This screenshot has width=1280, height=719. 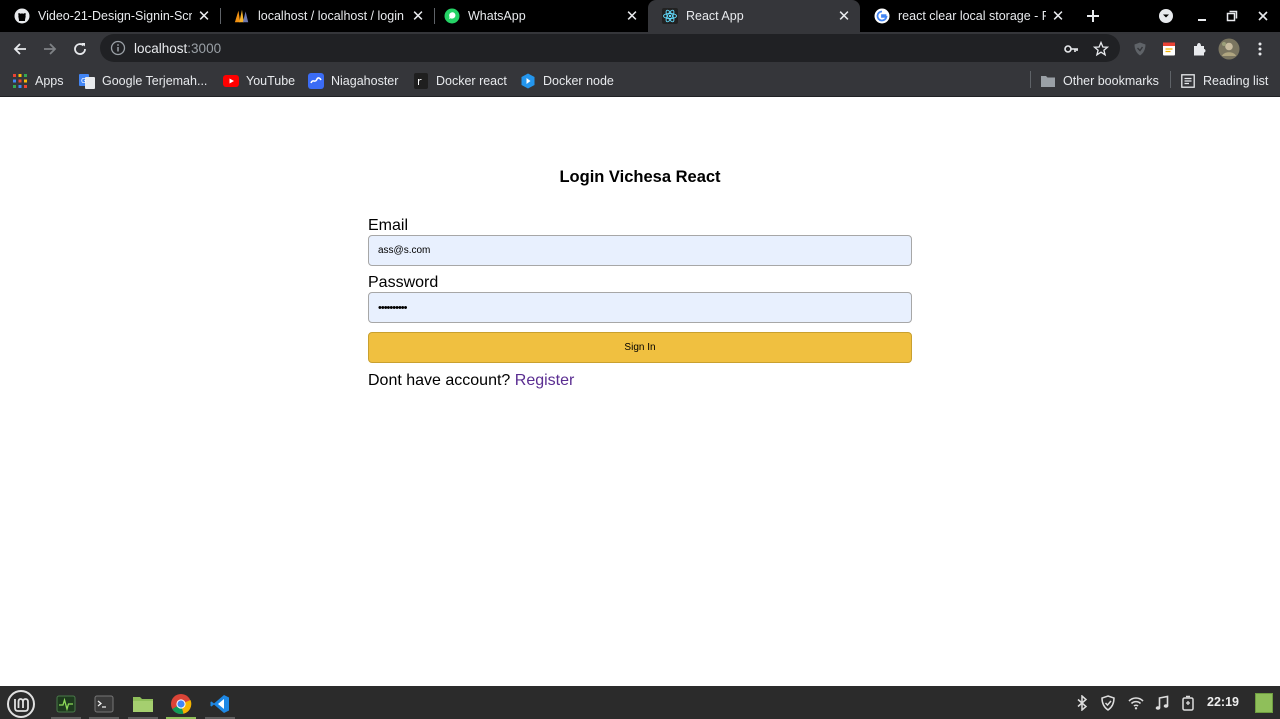 I want to click on niagahoster-icon, so click(x=316, y=81).